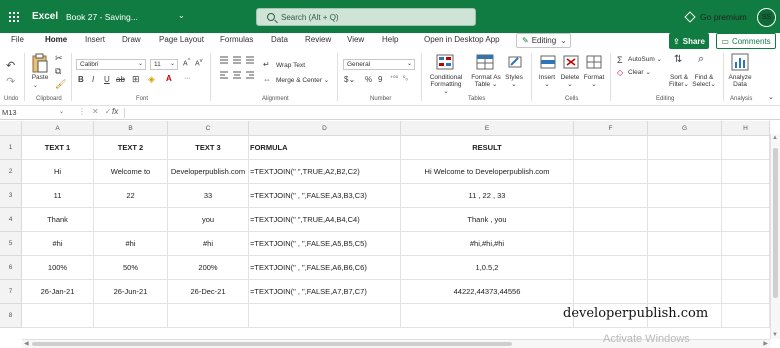 The image size is (780, 348). Describe the element at coordinates (131, 244) in the screenshot. I see `cell-b5: #hi` at that location.